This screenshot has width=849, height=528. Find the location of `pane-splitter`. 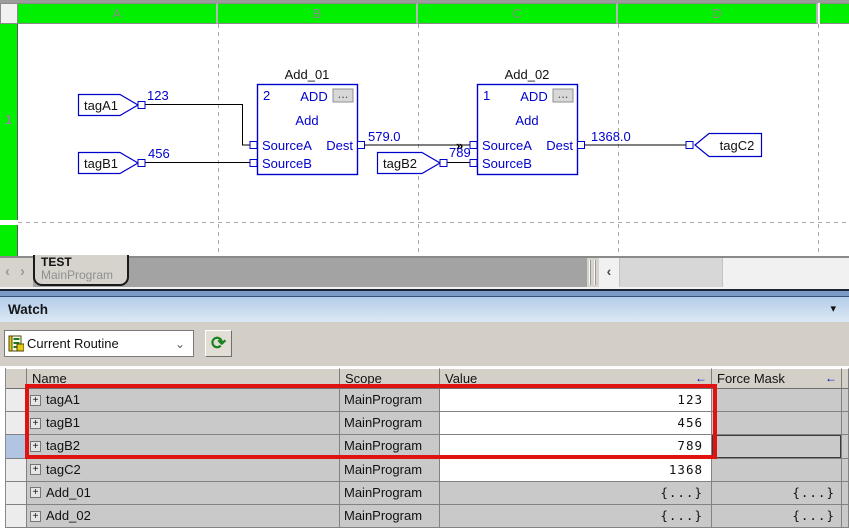

pane-splitter is located at coordinates (593, 272).